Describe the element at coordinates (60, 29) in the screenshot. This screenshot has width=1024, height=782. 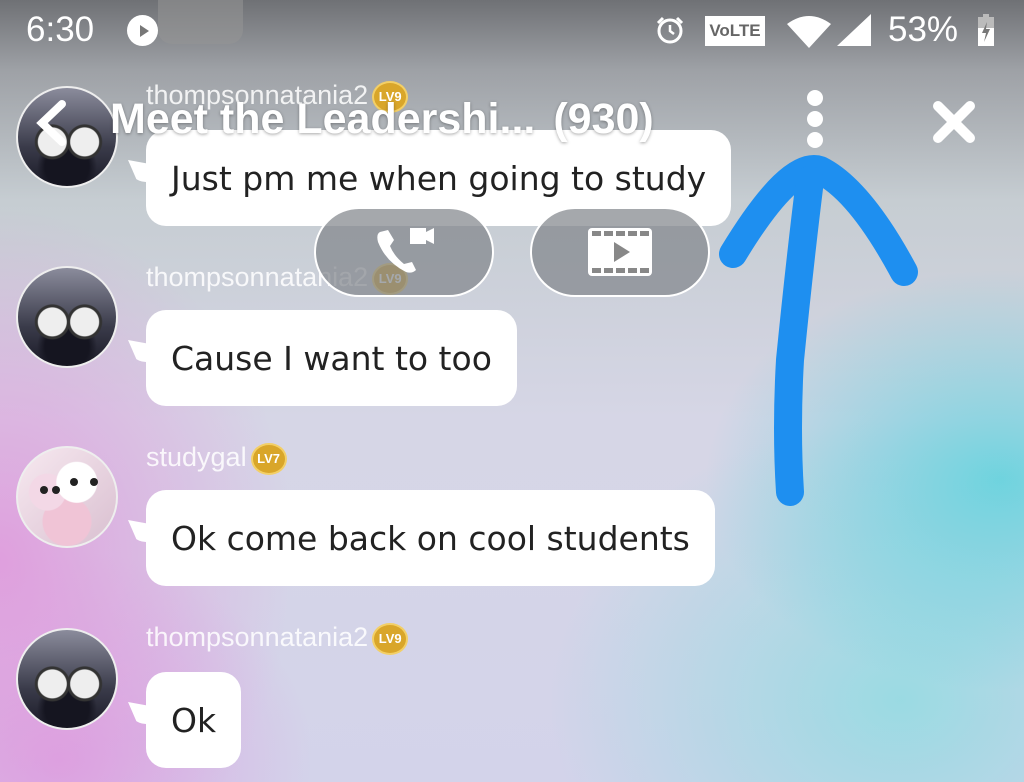
I see `clock: 6:30` at that location.